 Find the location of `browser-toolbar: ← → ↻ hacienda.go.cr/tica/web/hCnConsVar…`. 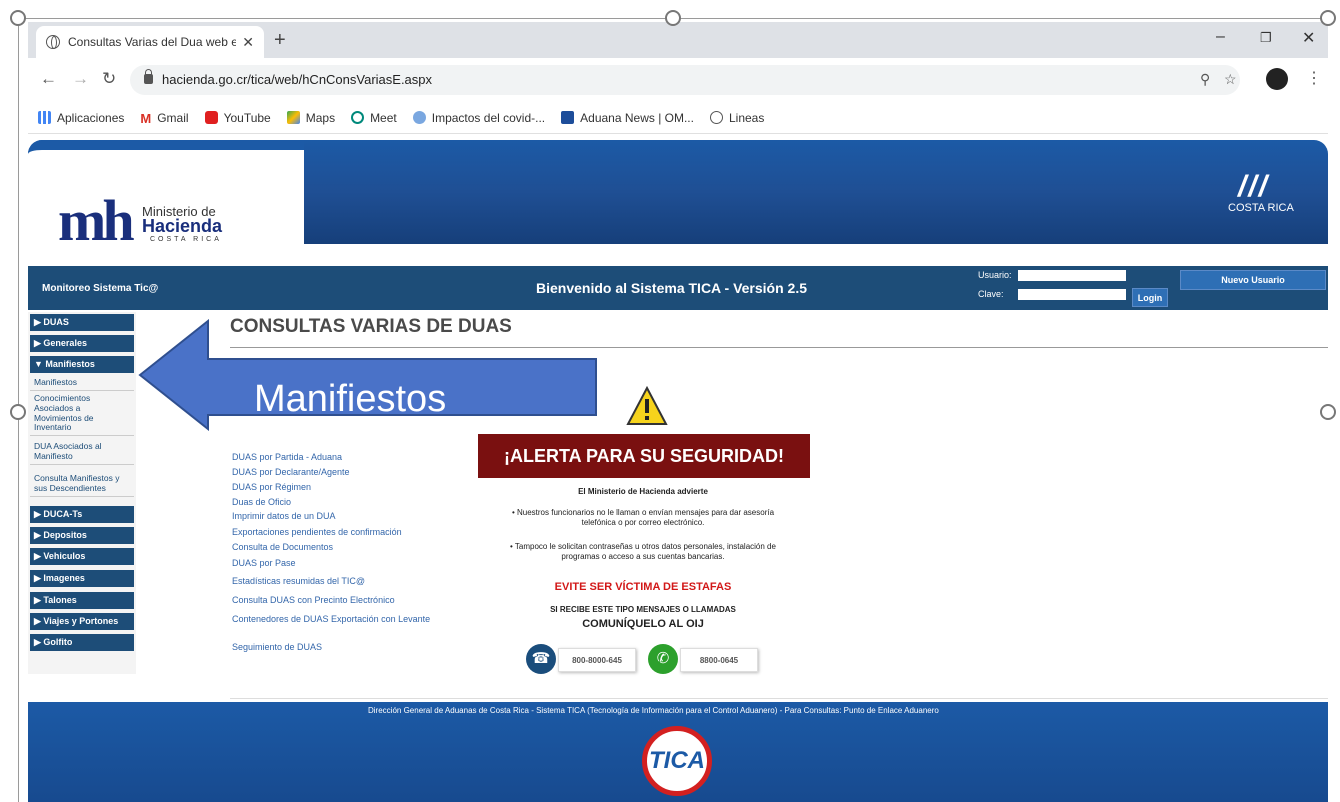

browser-toolbar: ← → ↻ hacienda.go.cr/tica/web/hCnConsVar… is located at coordinates (678, 80).